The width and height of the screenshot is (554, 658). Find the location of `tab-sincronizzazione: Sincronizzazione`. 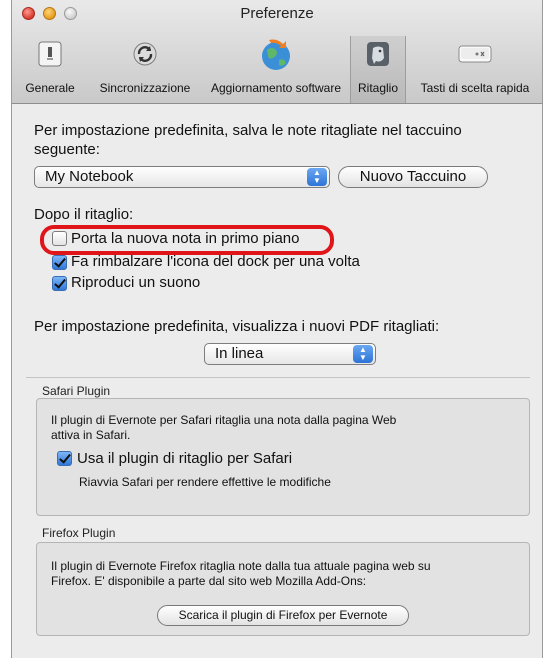

tab-sincronizzazione: Sincronizzazione is located at coordinates (145, 69).